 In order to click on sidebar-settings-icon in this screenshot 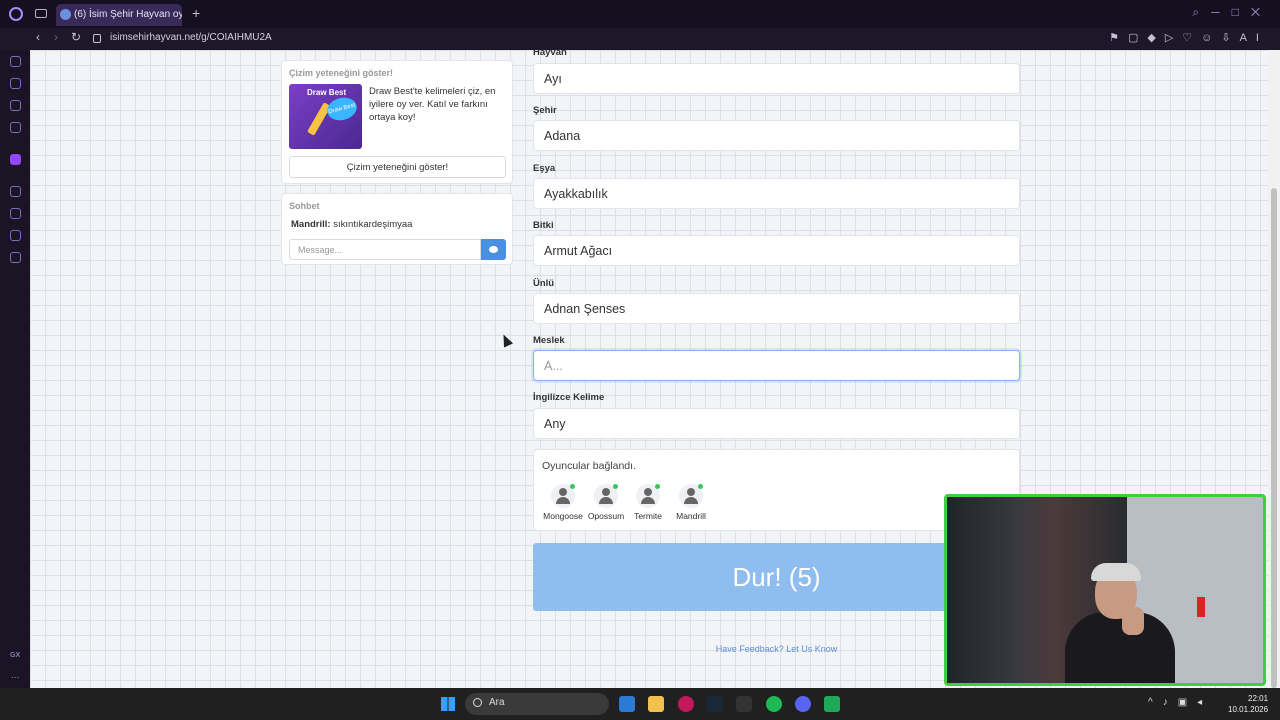, I will do `click(15, 257)`.